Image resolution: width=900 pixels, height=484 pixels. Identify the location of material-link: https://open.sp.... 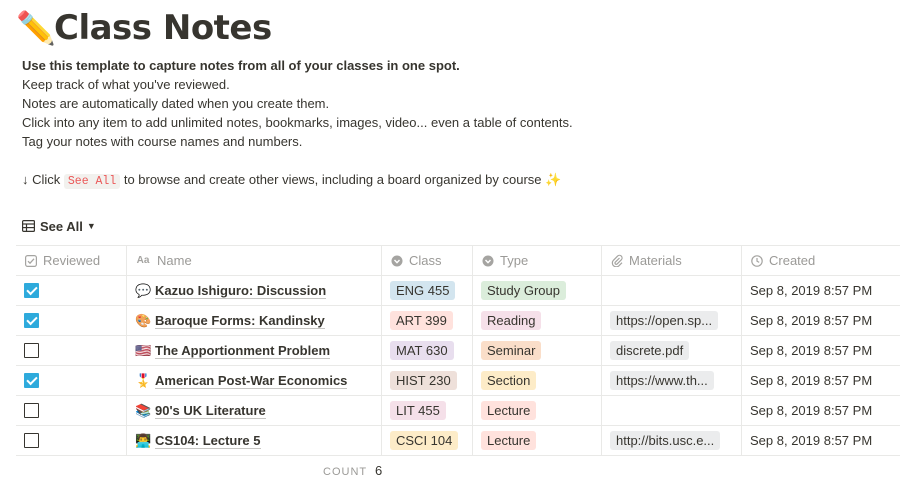
(664, 320).